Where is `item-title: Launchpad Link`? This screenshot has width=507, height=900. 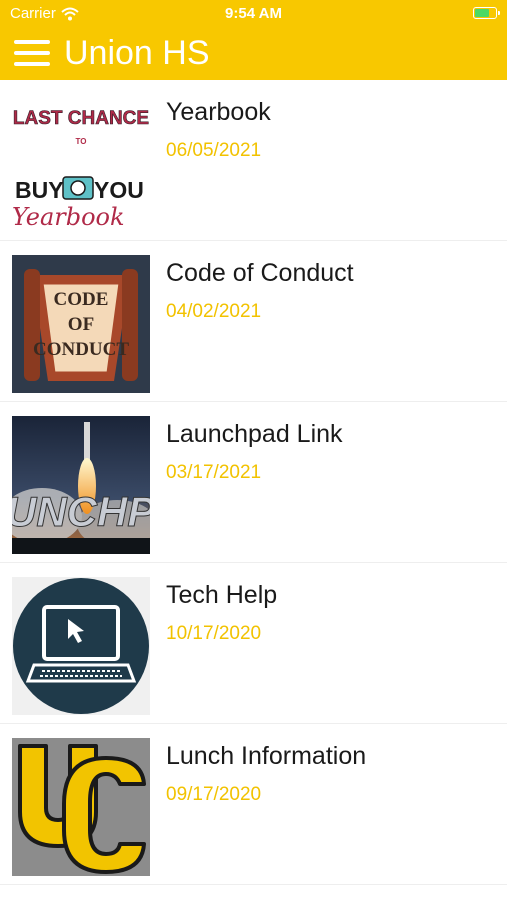
item-title: Launchpad Link is located at coordinates (254, 434).